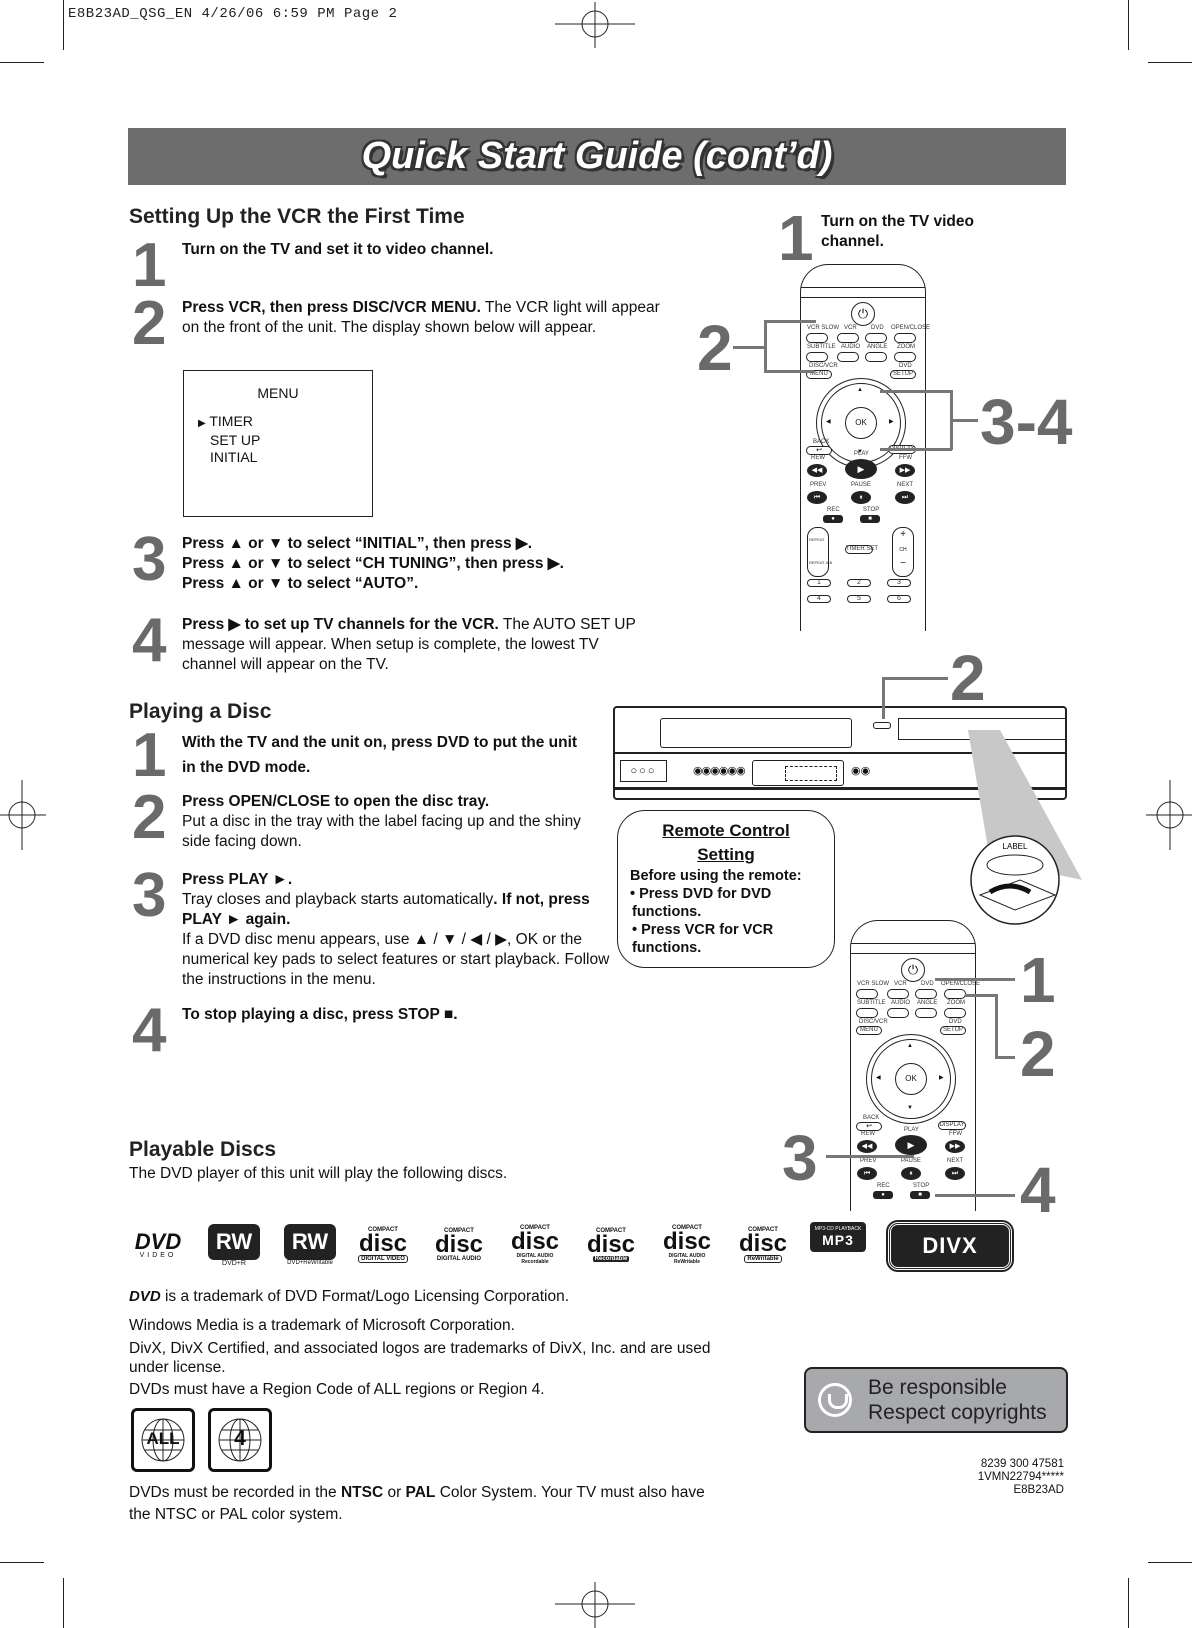 This screenshot has height=1628, width=1192. Describe the element at coordinates (383, 1245) in the screenshot. I see `cd-digital-video-logo: COMPACT disc DIGITAL VIDEO` at that location.